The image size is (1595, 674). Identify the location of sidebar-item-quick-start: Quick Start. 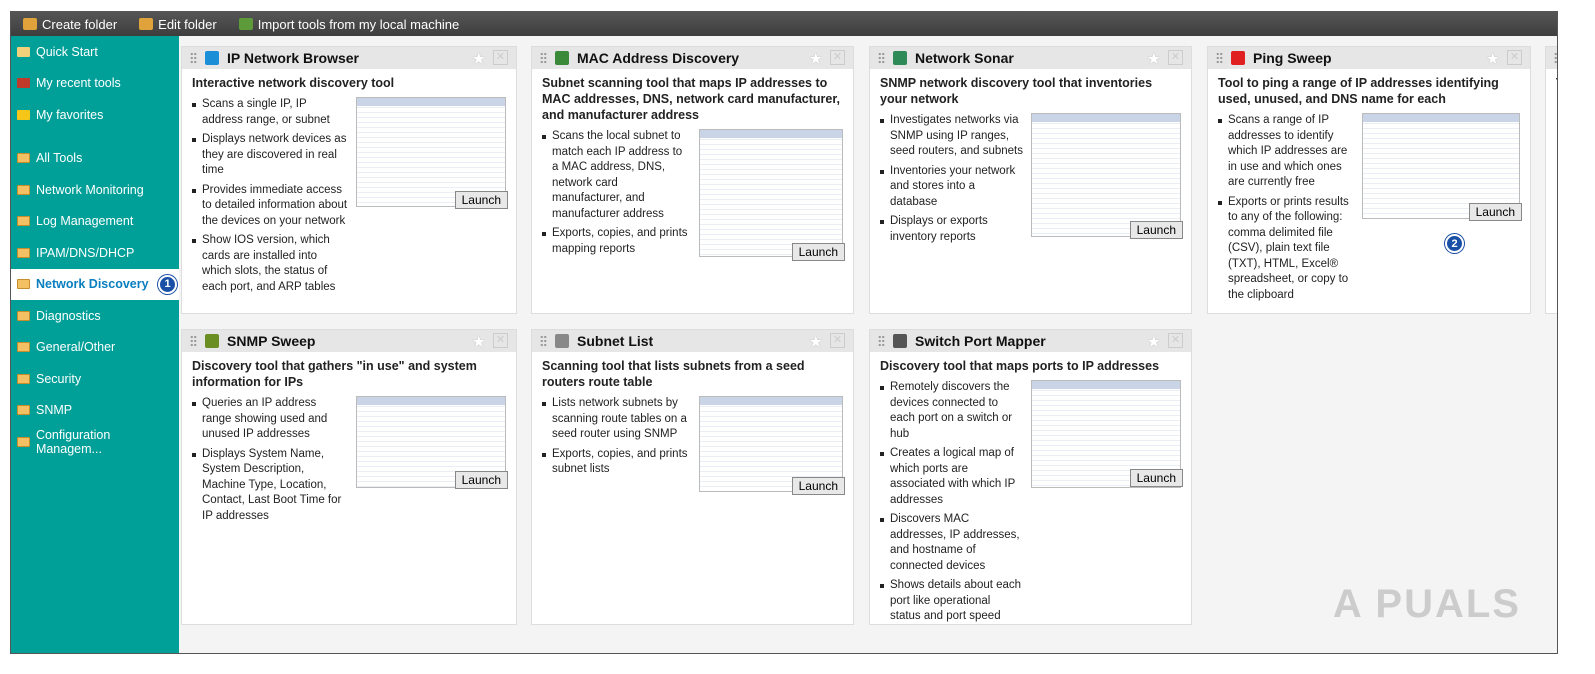
(95, 52).